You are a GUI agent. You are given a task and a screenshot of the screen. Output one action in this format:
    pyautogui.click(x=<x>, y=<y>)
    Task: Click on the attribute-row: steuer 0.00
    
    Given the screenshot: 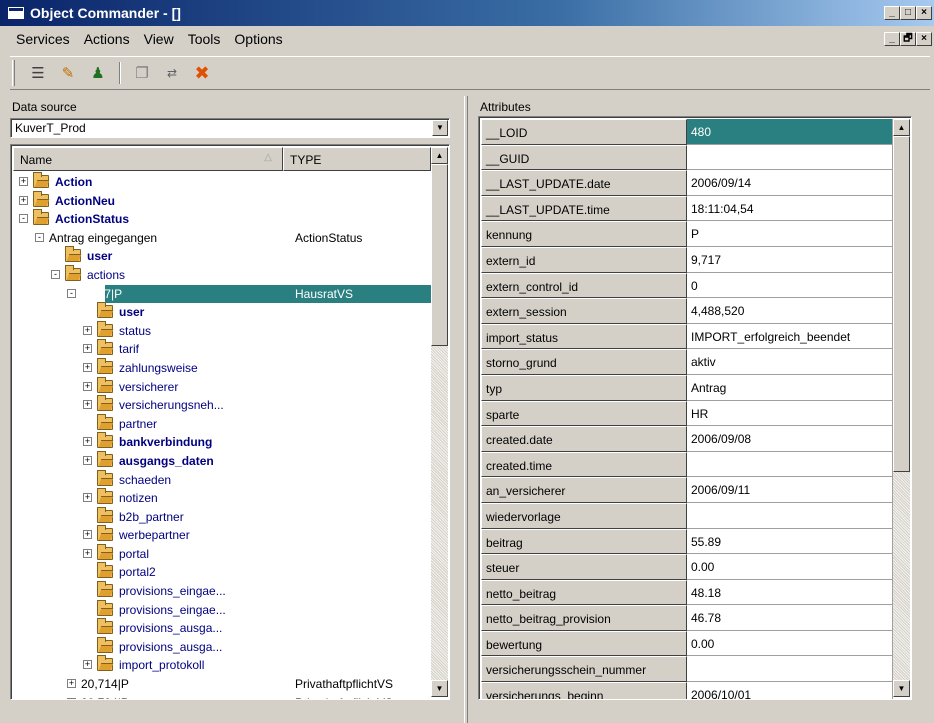 What is the action you would take?
    pyautogui.click(x=687, y=567)
    